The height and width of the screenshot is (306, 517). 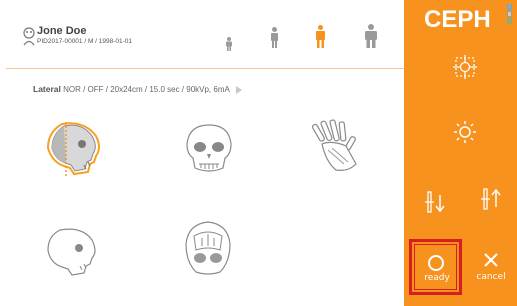 What do you see at coordinates (338, 146) in the screenshot?
I see `mode-hand-xray` at bounding box center [338, 146].